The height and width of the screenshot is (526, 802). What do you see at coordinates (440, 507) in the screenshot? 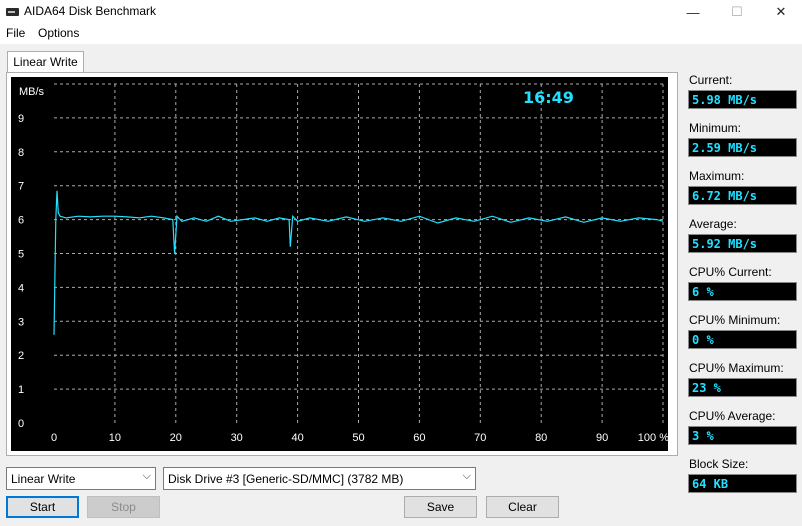
I see `save-button: Save` at bounding box center [440, 507].